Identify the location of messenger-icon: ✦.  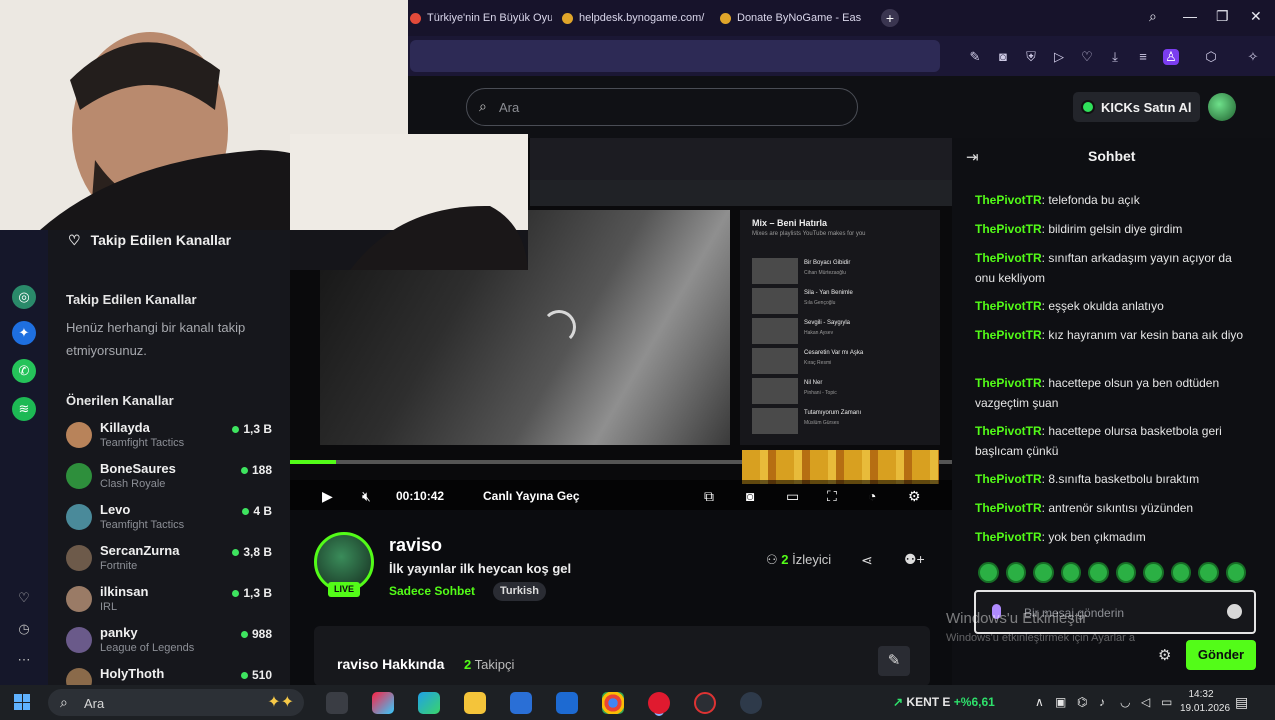
(24, 333).